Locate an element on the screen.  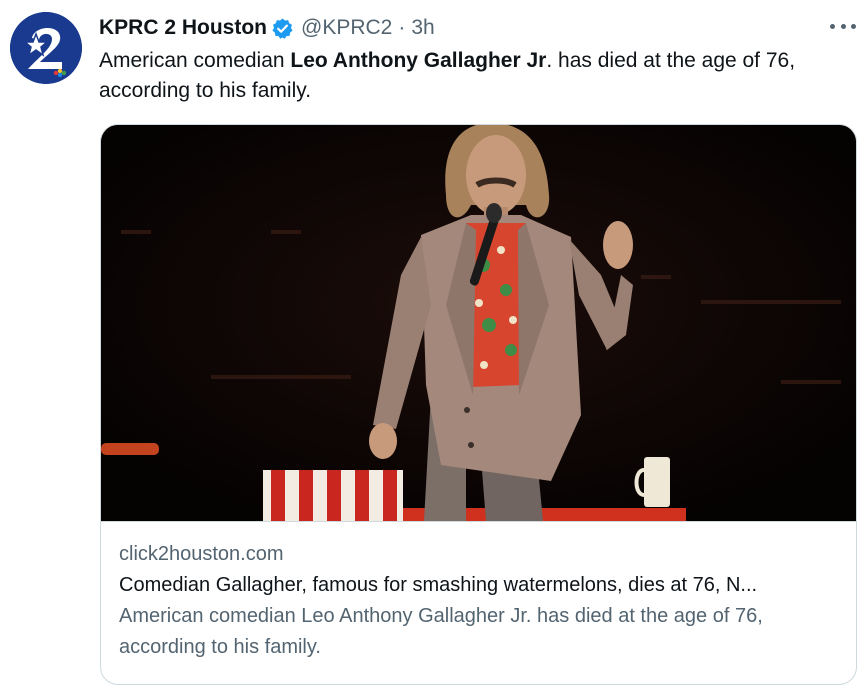
tweet-text-bold: Leo Anthony Gallagher Jr is located at coordinates (418, 60).